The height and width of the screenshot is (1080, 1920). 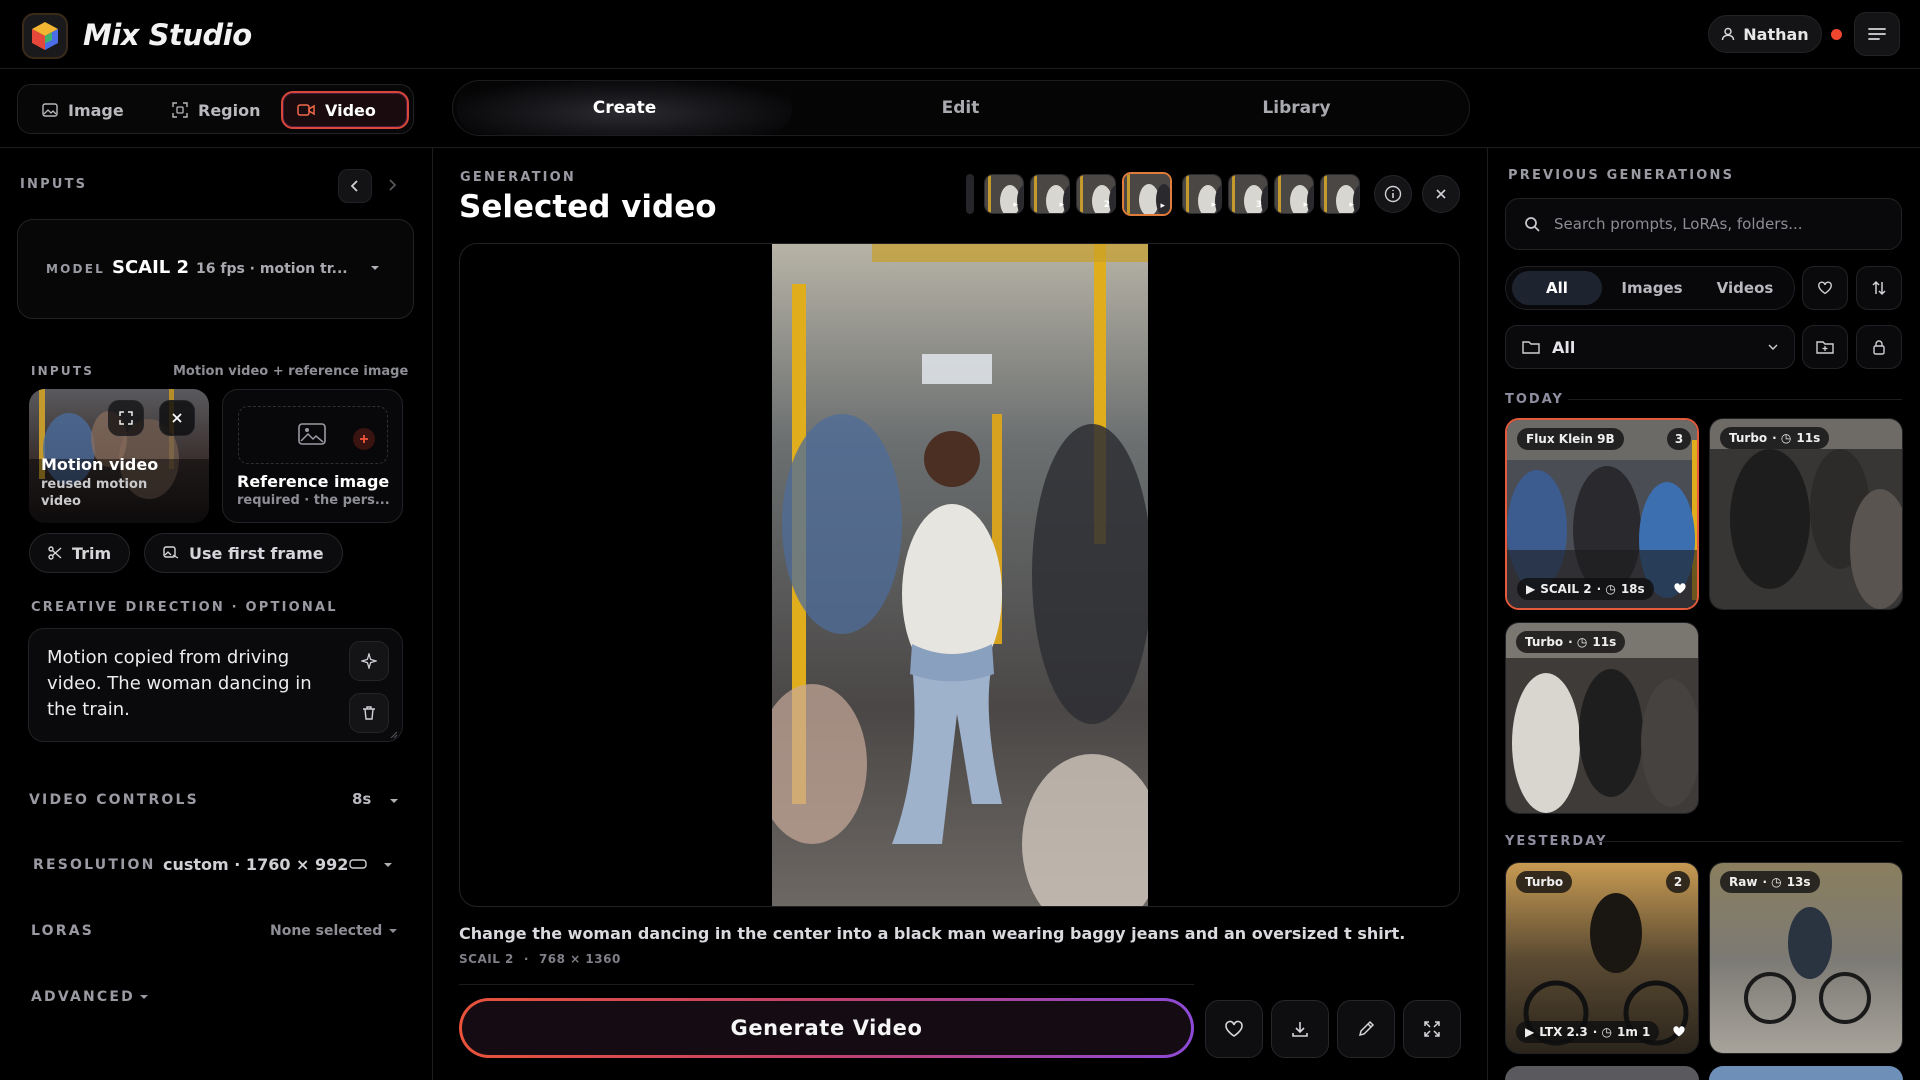 I want to click on chevron-right-icon, so click(x=393, y=185).